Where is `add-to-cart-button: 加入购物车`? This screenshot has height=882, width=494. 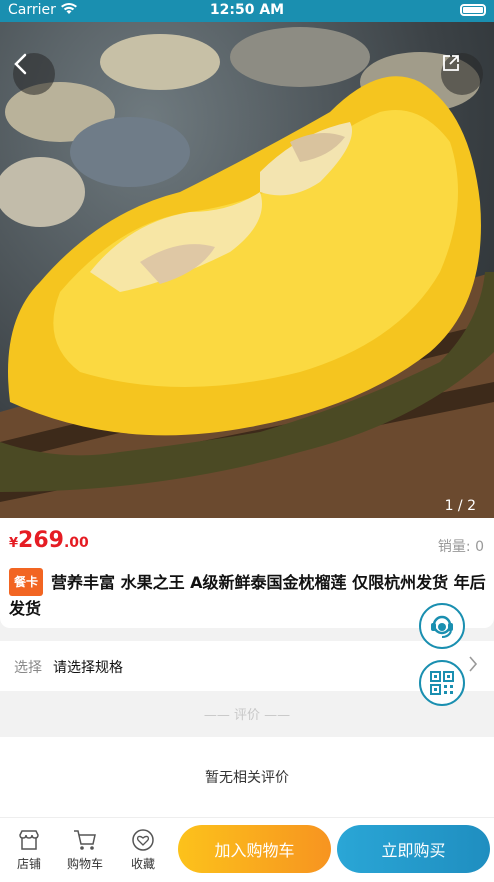
add-to-cart-button: 加入购物车 is located at coordinates (254, 849).